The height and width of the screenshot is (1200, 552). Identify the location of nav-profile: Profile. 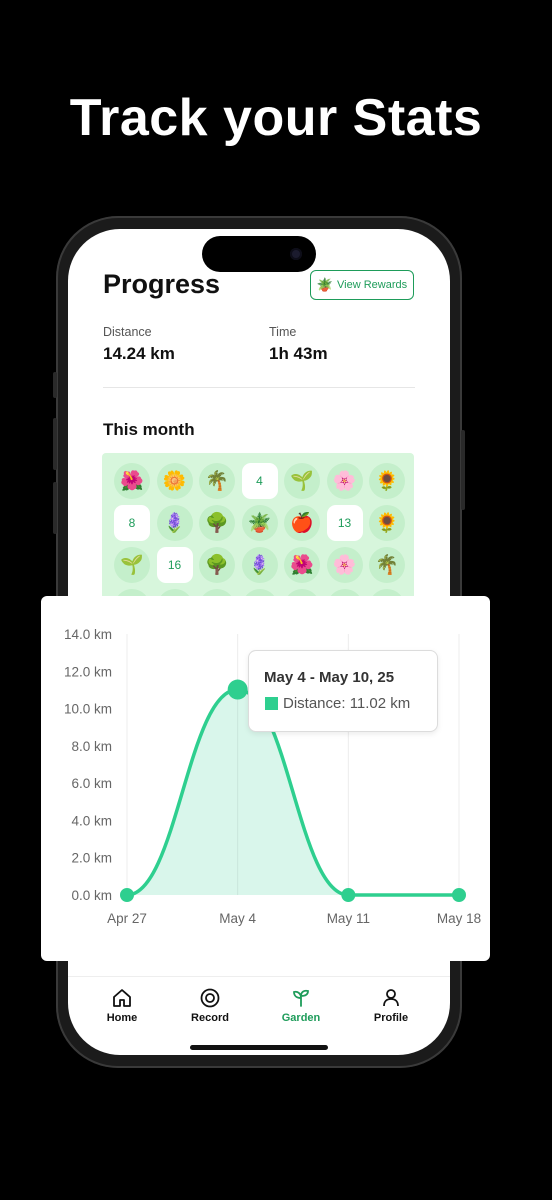
(391, 1006).